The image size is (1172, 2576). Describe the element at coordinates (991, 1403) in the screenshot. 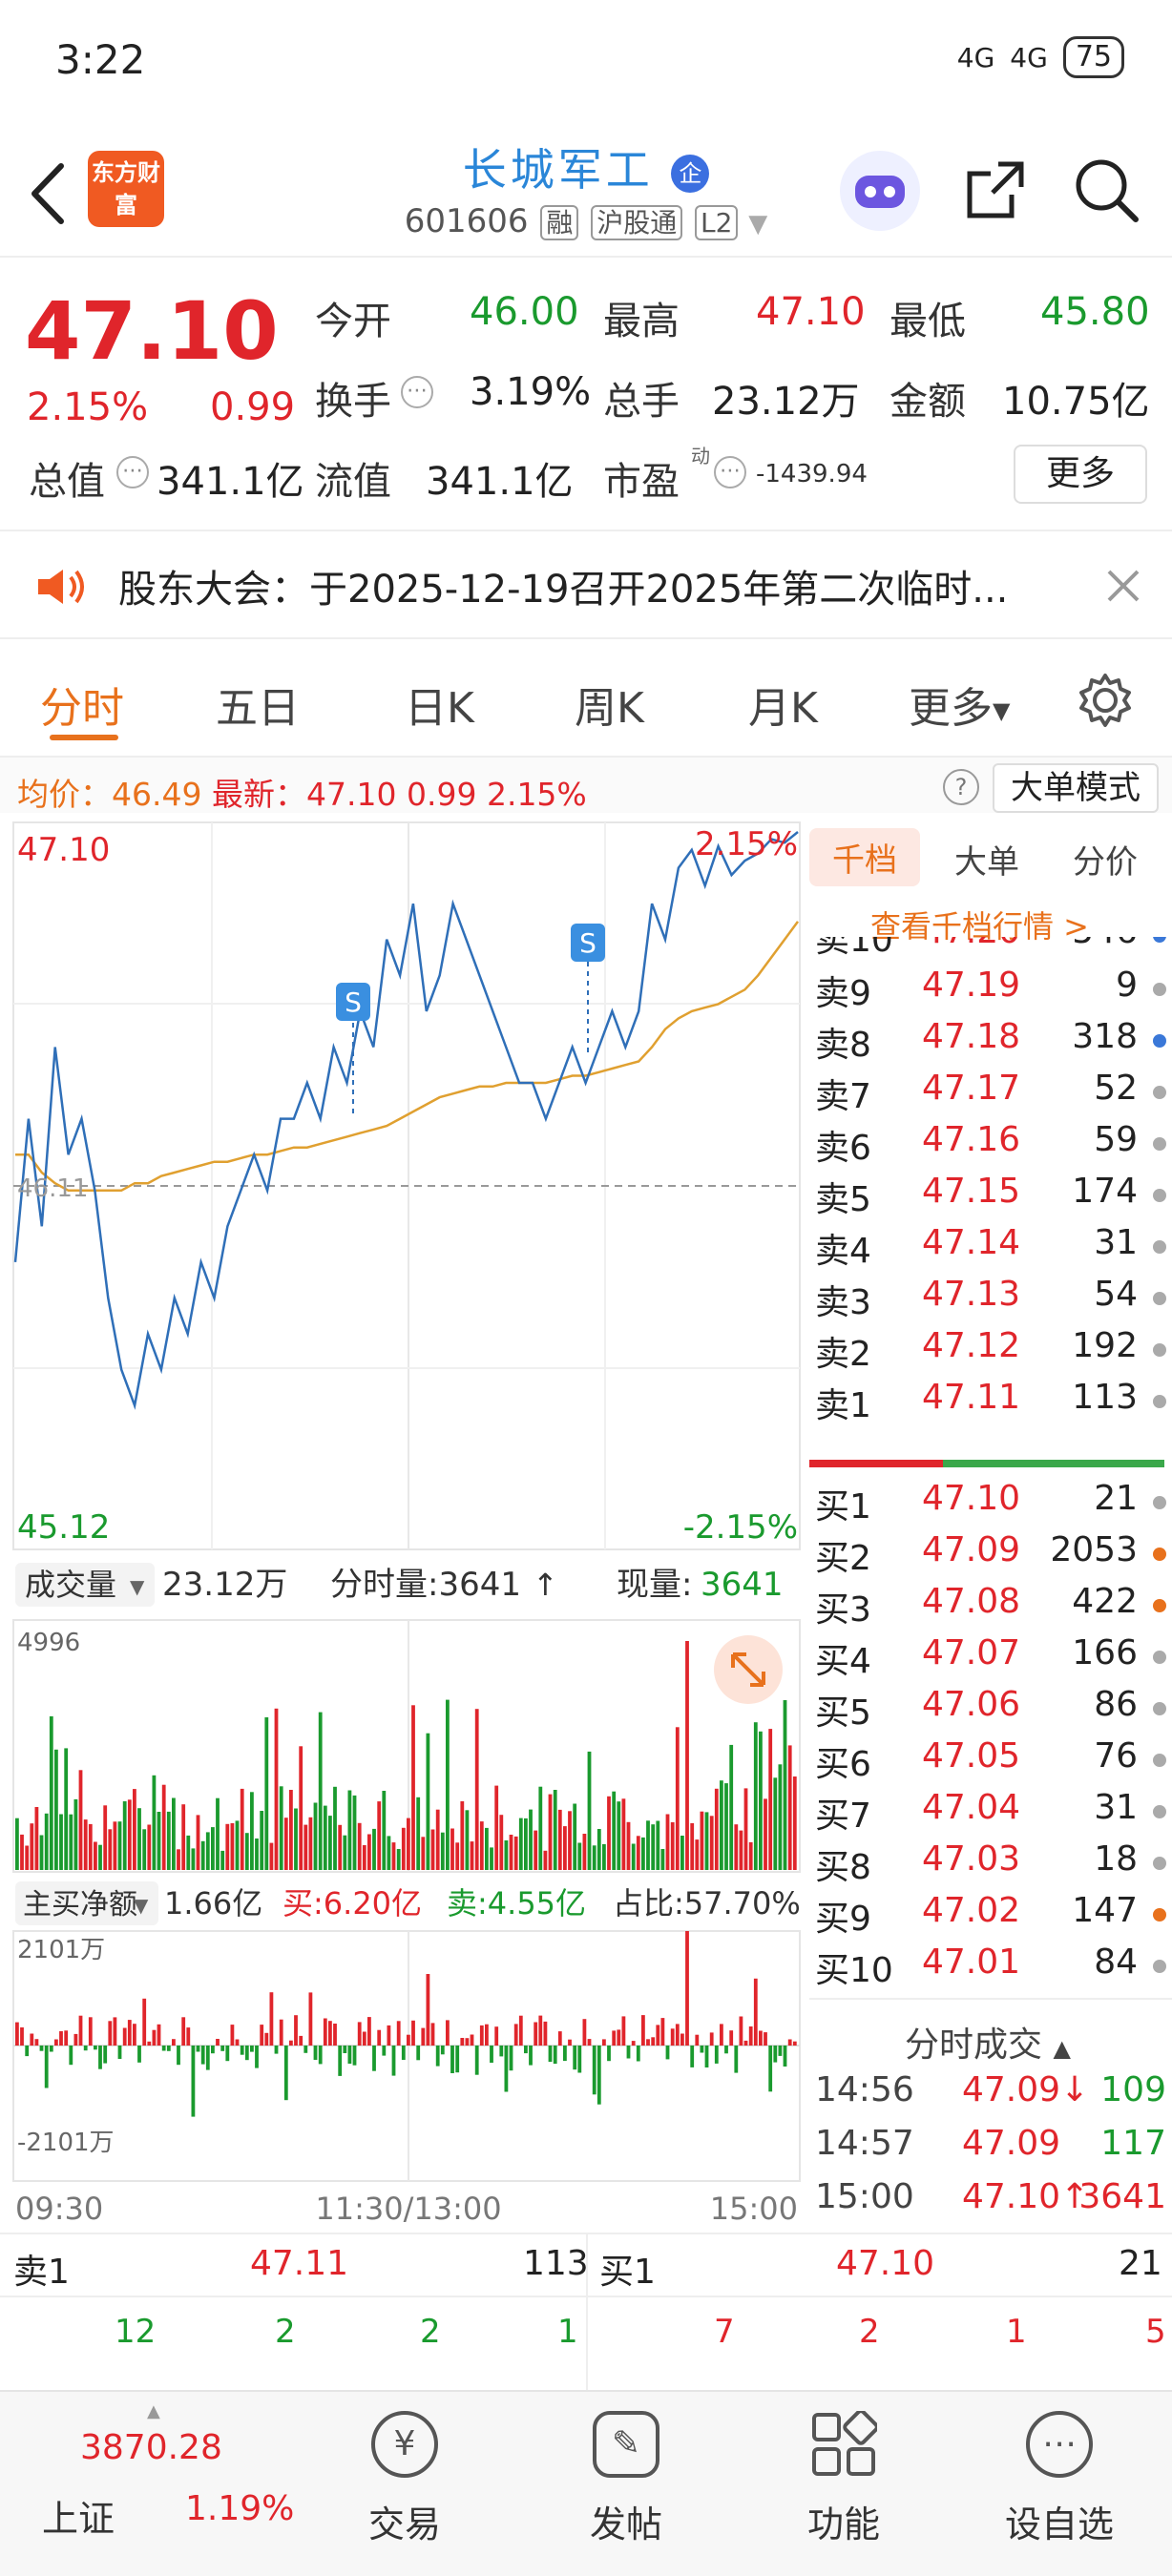

I see `ask-row: 卖1 47.11 113` at that location.